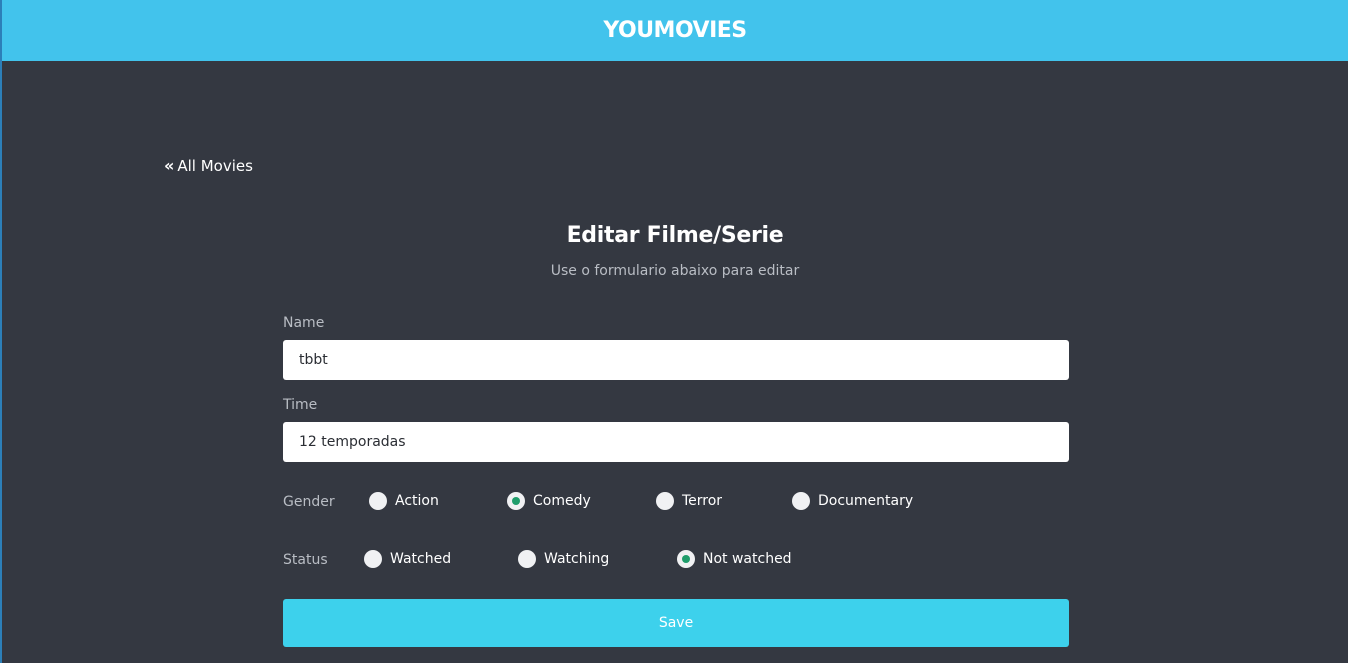  What do you see at coordinates (675, 271) in the screenshot?
I see `page-subtitle: Use o formulario abaixo para editar` at bounding box center [675, 271].